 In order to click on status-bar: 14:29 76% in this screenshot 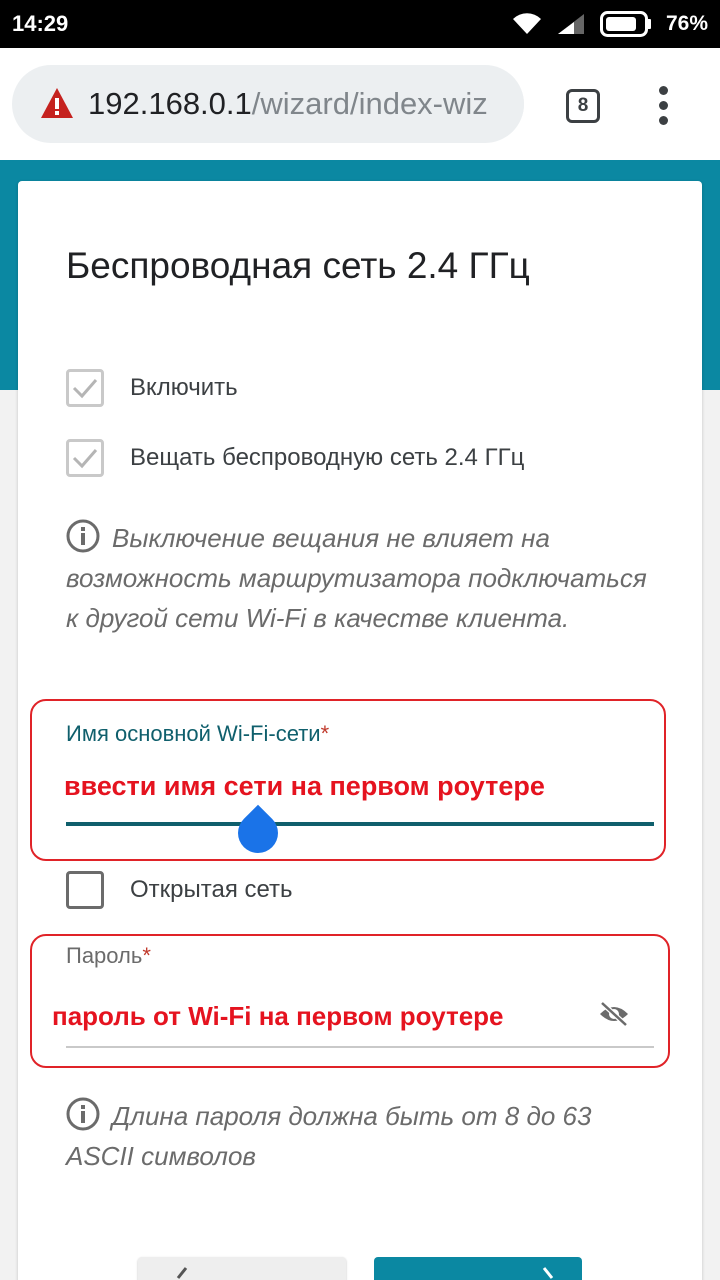, I will do `click(360, 24)`.